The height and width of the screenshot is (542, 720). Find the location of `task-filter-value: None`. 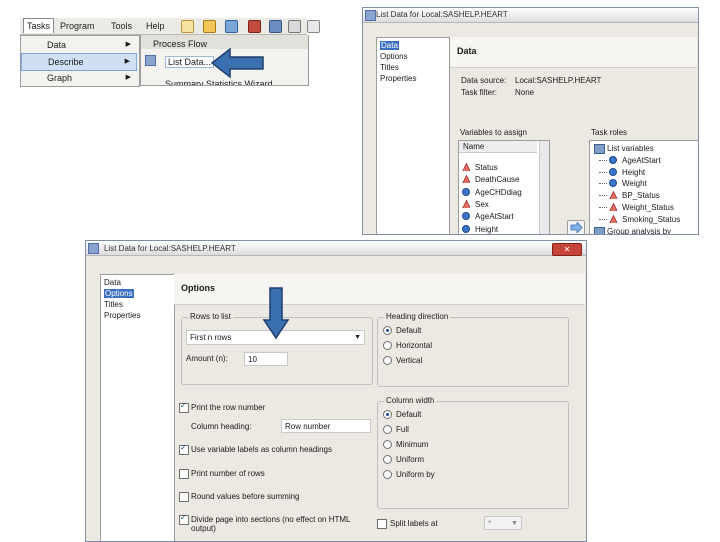

task-filter-value: None is located at coordinates (525, 92).